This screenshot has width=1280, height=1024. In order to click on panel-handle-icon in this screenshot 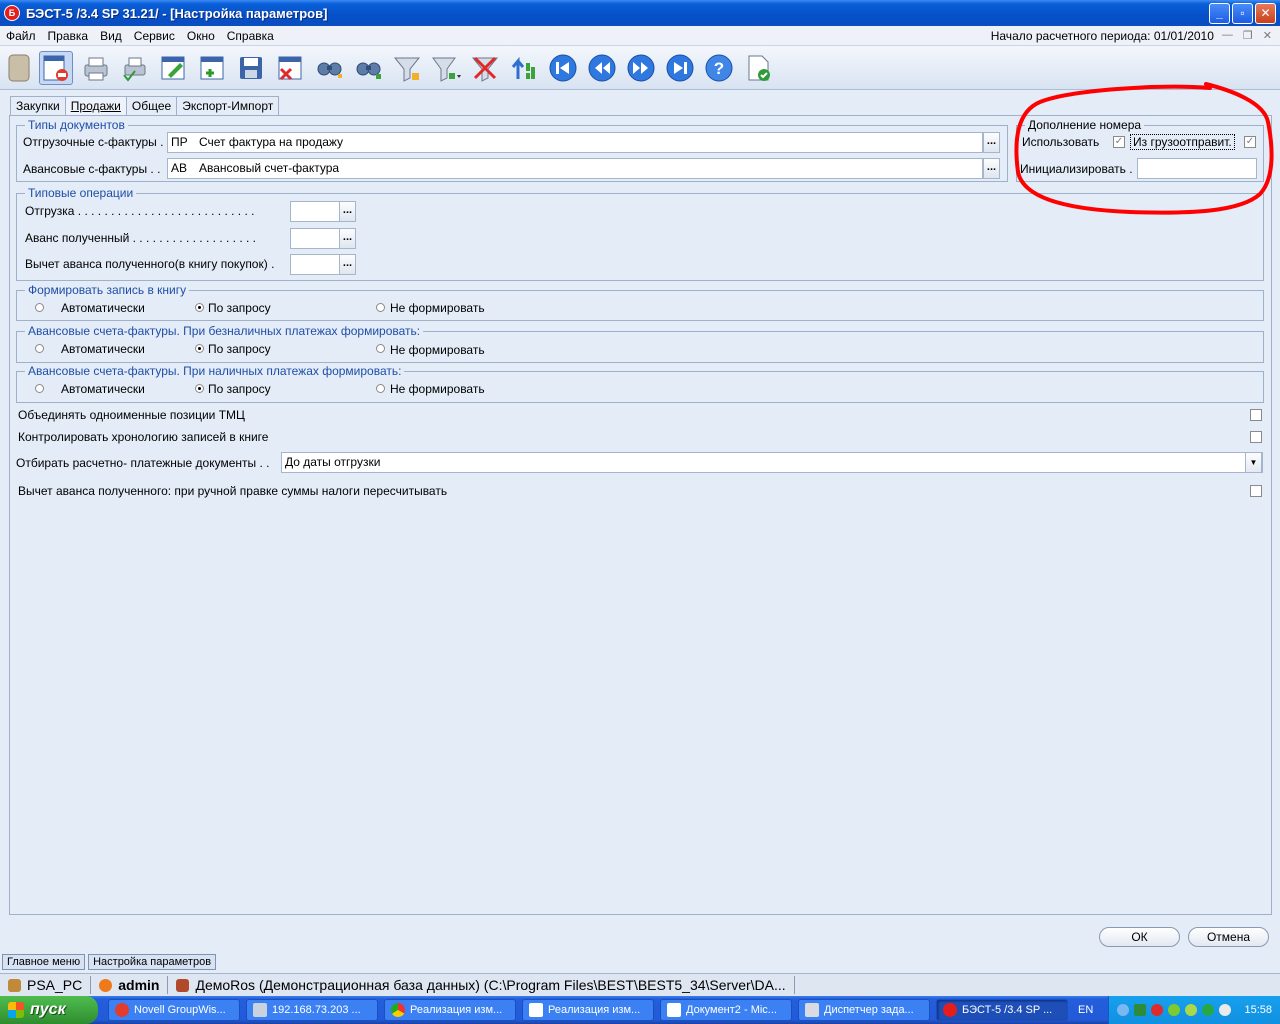, I will do `click(19, 68)`.